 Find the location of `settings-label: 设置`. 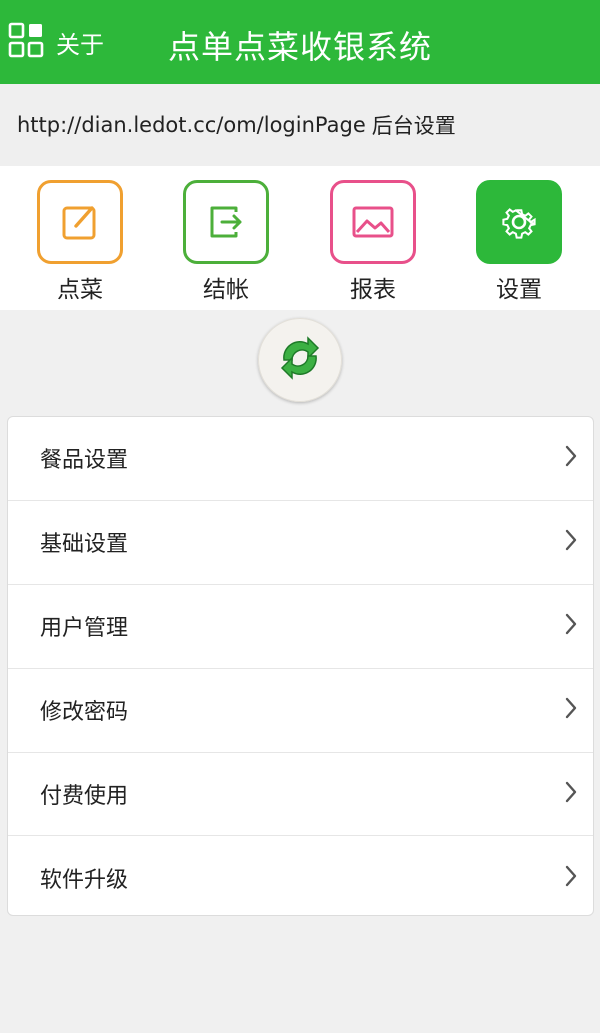

settings-label: 设置 is located at coordinates (519, 290).